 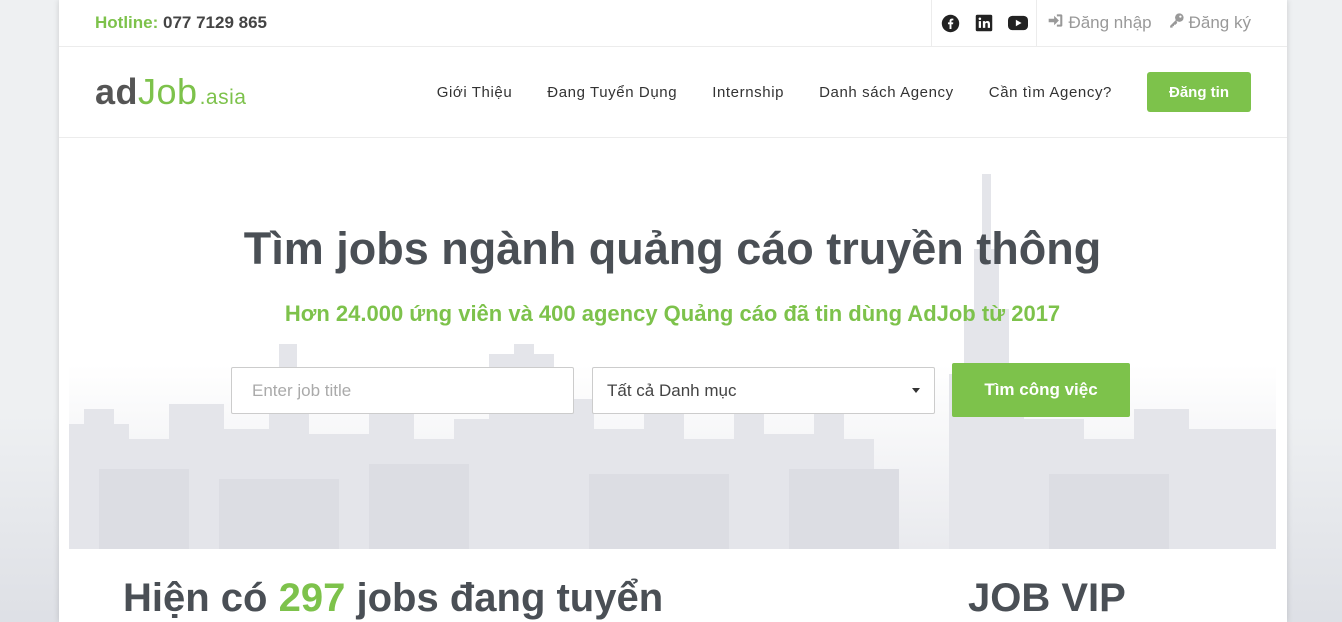 What do you see at coordinates (1018, 23) in the screenshot?
I see `youtube-icon` at bounding box center [1018, 23].